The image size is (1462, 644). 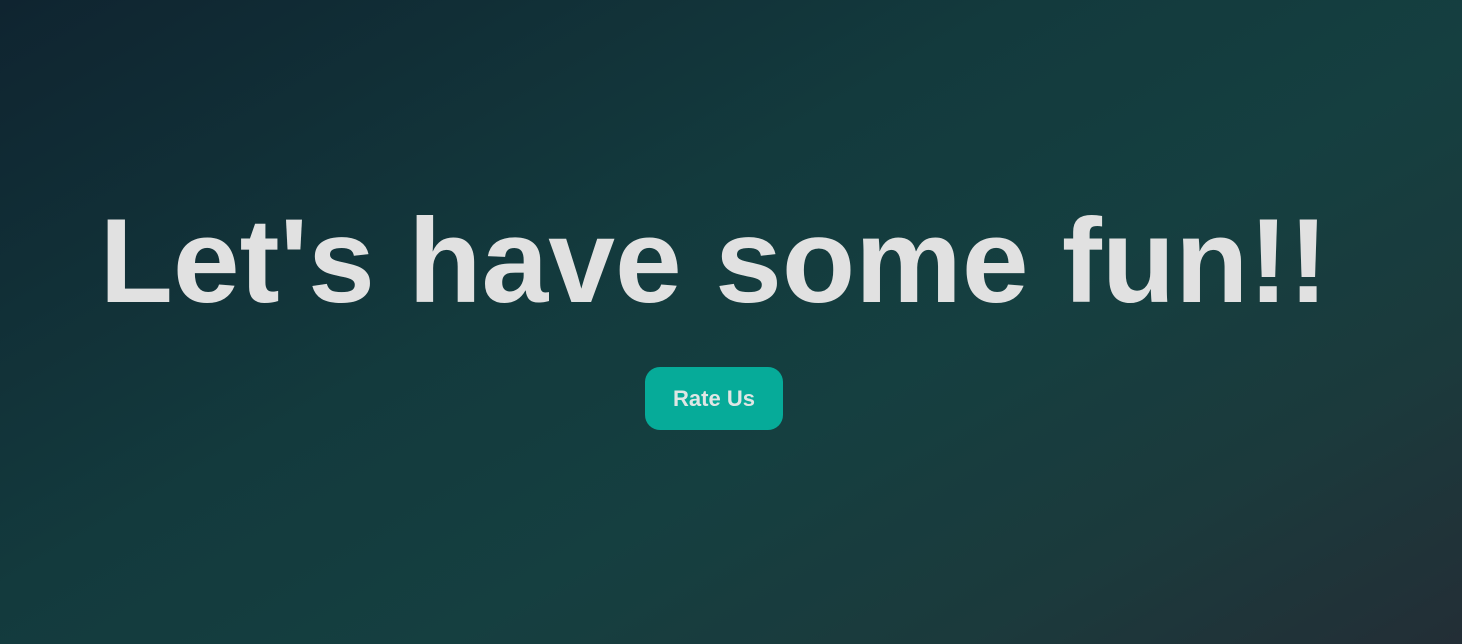 What do you see at coordinates (714, 398) in the screenshot?
I see `rate-us-button: Rate Us` at bounding box center [714, 398].